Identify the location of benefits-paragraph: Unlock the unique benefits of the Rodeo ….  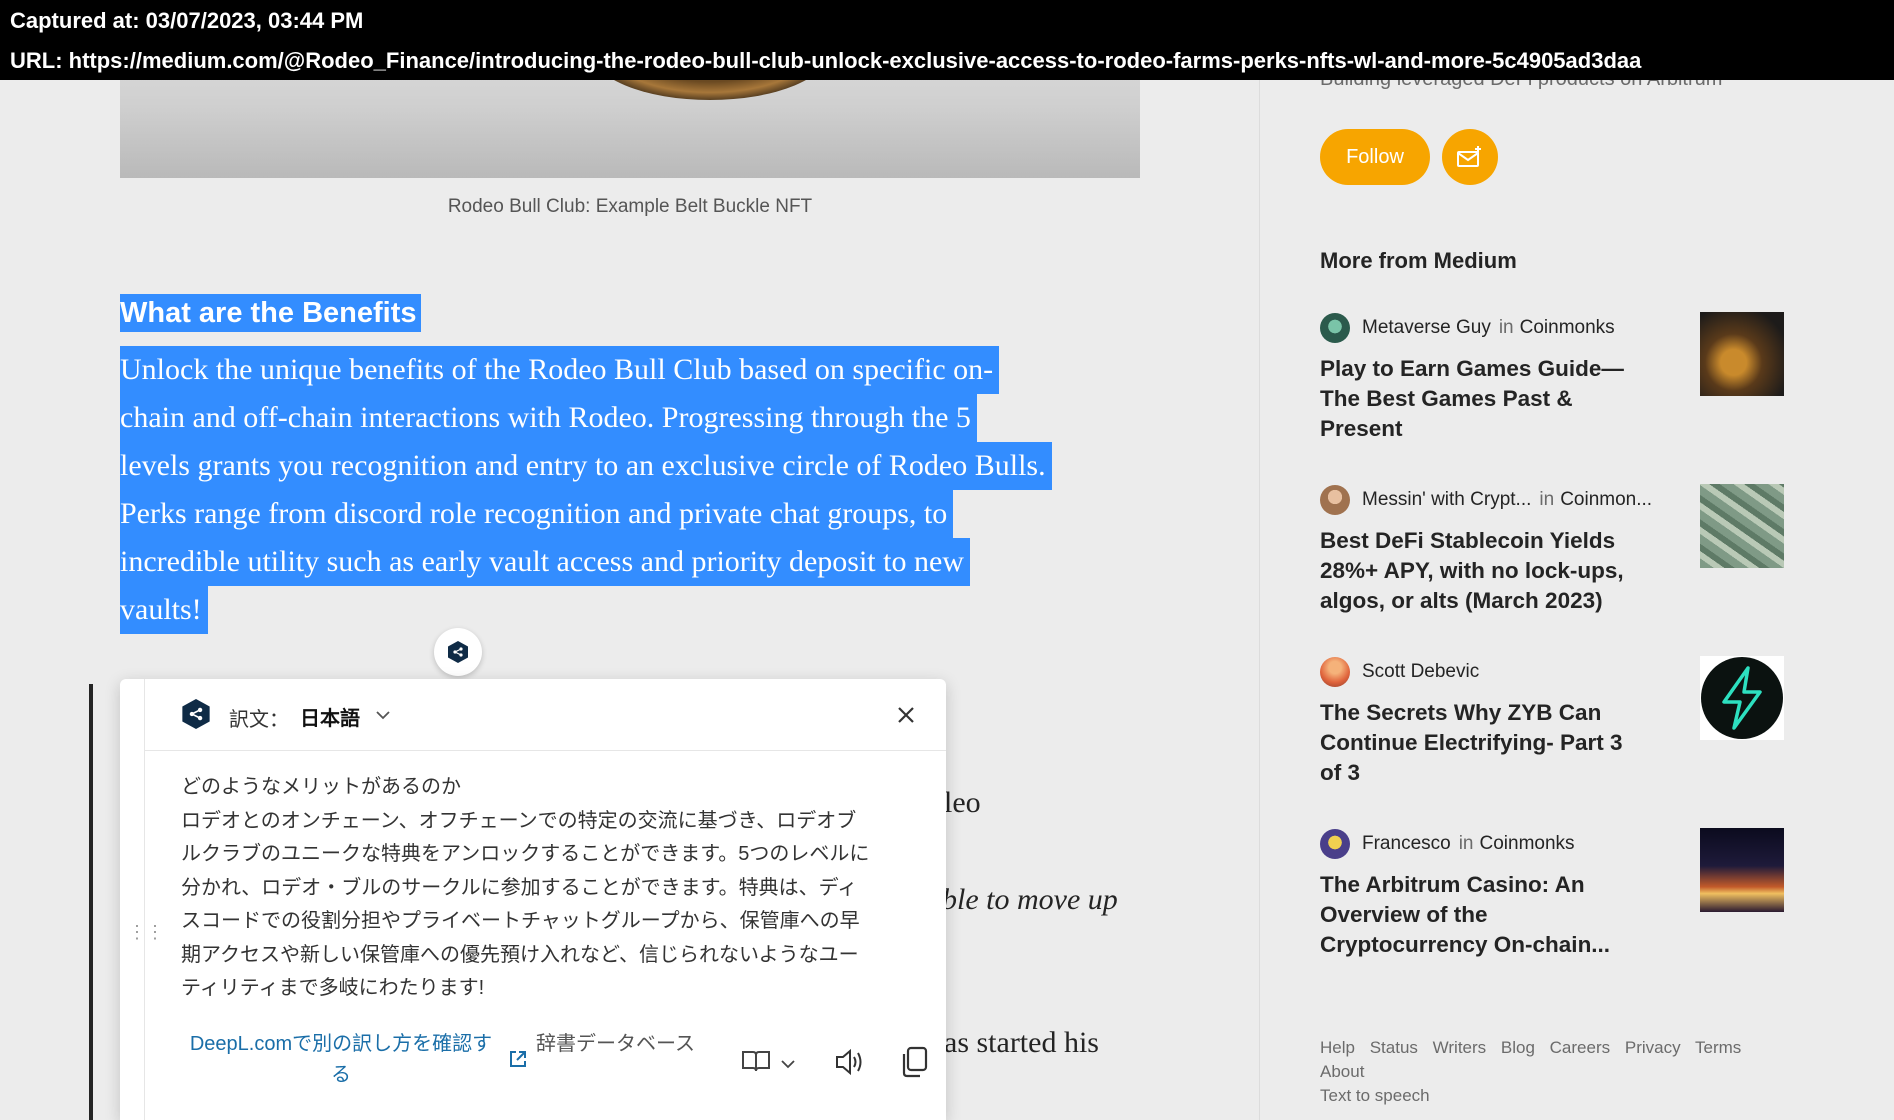
(635, 490).